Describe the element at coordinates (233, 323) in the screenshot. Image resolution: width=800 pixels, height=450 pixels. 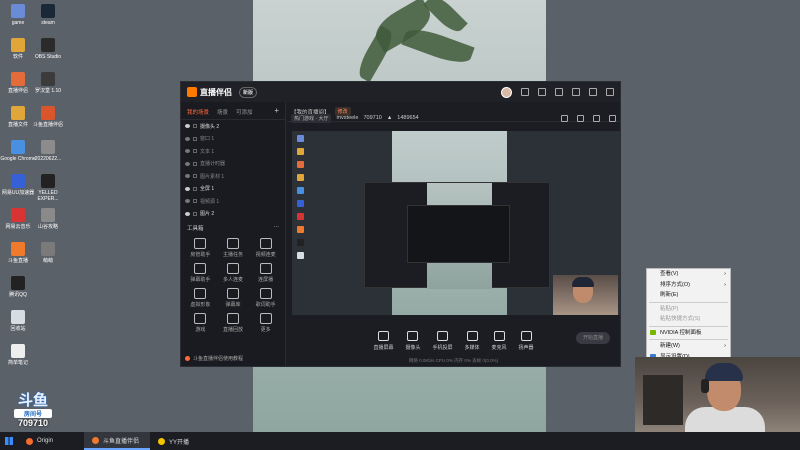
I see `tool-item: 直播回放` at that location.